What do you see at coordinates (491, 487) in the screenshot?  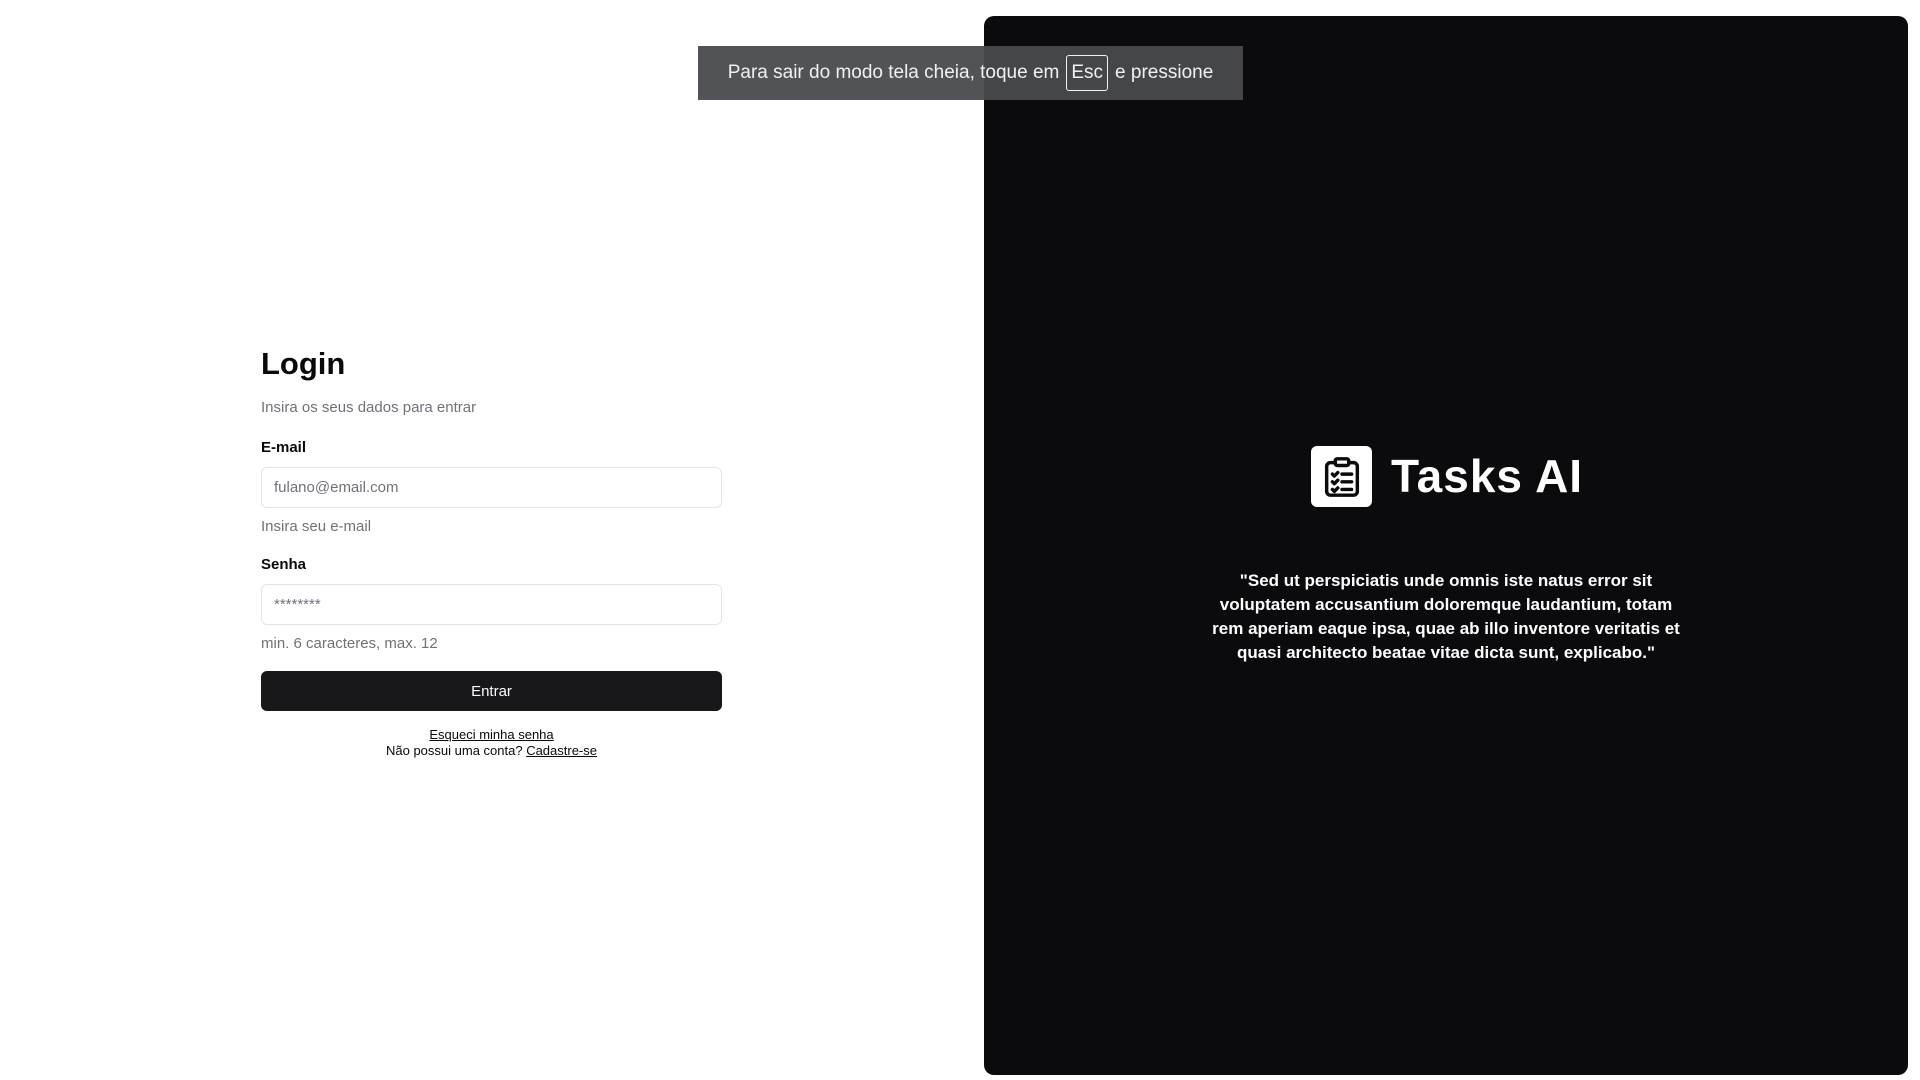 I see `email-field` at bounding box center [491, 487].